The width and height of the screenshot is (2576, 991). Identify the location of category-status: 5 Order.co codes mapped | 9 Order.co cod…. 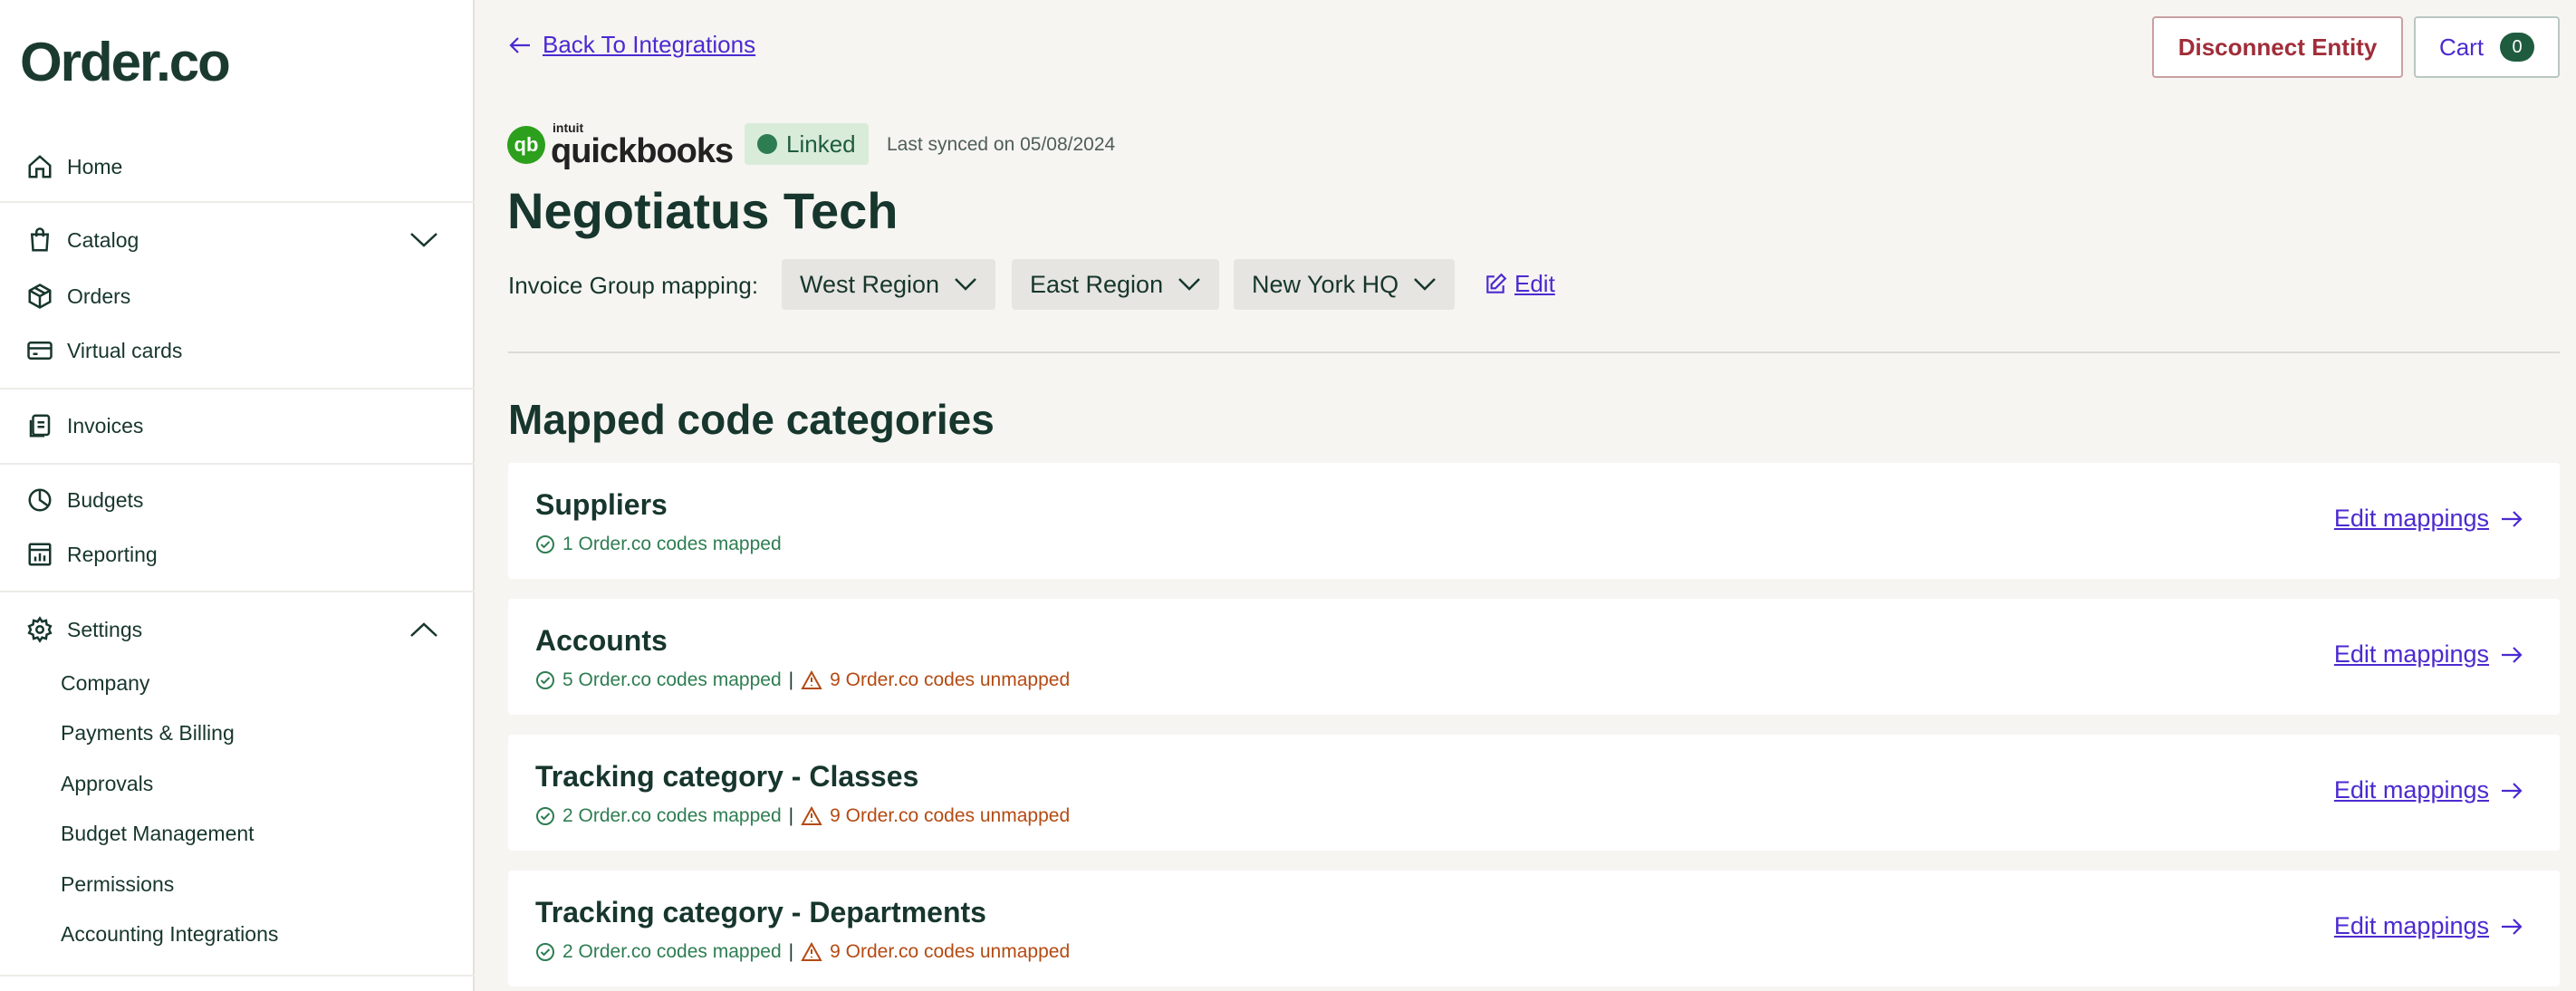
(802, 680).